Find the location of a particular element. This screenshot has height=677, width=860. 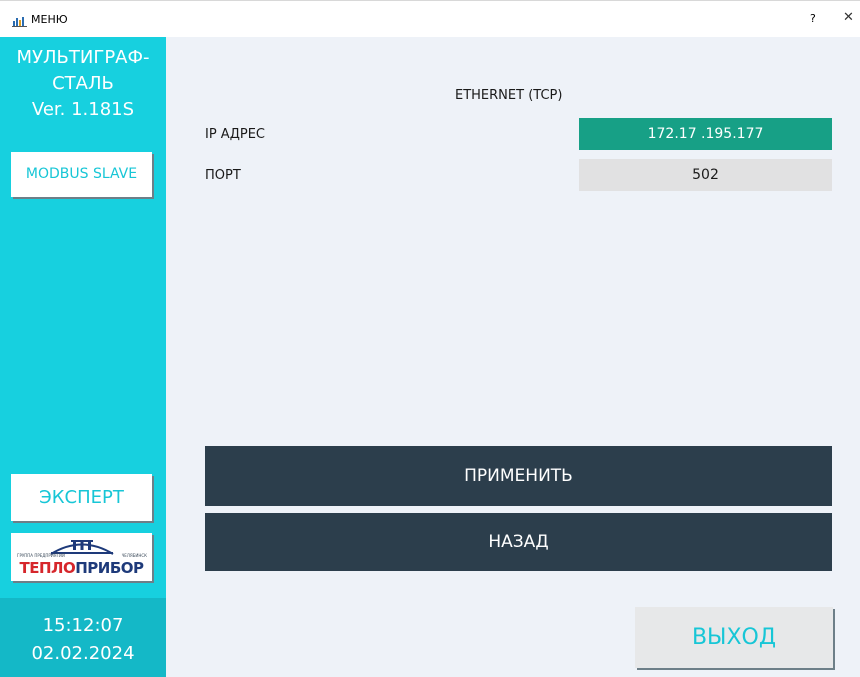

logo-wordmark-part1: ТЕПЛО is located at coordinates (47, 568).